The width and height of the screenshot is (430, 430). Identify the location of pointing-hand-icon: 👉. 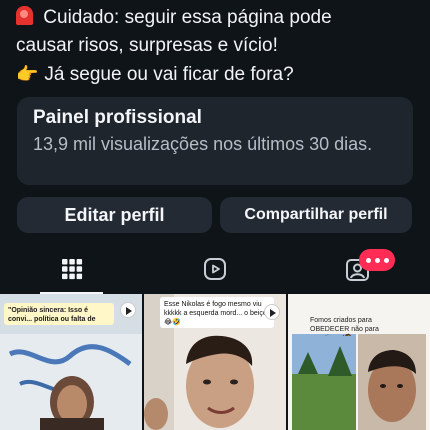
(27, 74).